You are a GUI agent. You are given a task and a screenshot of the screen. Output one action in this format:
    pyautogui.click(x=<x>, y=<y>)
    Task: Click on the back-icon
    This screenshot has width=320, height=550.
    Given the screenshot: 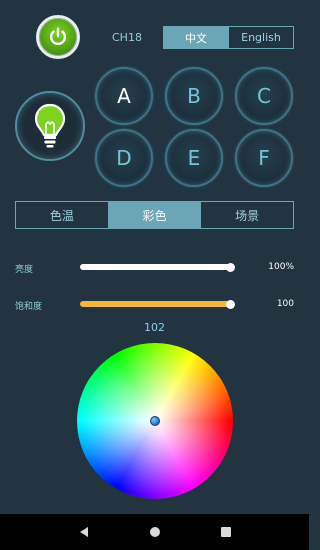 What is the action you would take?
    pyautogui.click(x=83, y=532)
    